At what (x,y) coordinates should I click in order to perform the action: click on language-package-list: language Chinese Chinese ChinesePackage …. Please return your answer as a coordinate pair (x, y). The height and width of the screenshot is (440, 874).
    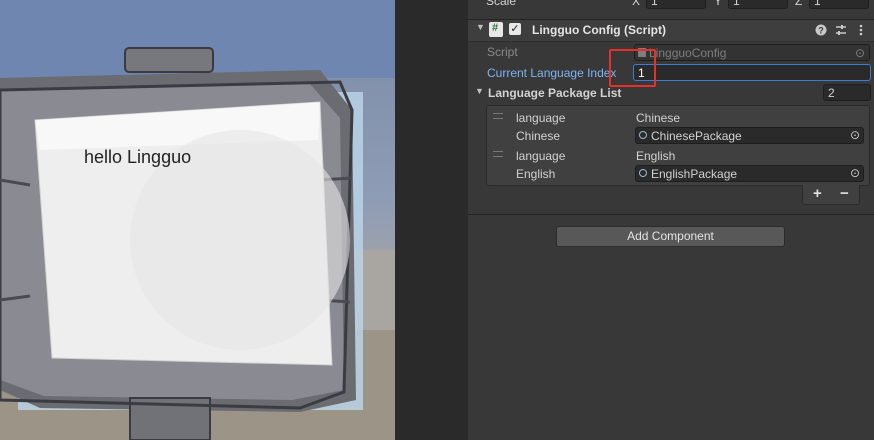
    Looking at the image, I should click on (678, 145).